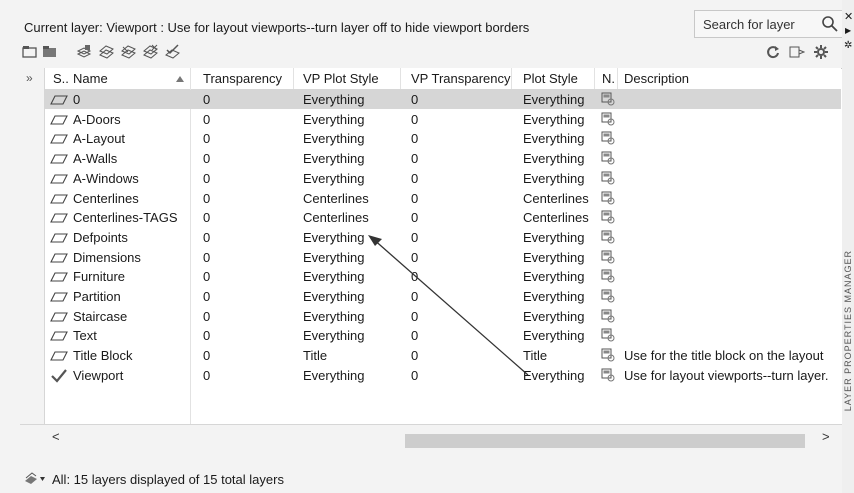 This screenshot has height=493, width=854. I want to click on col-plot-style: Plot Style, so click(550, 78).